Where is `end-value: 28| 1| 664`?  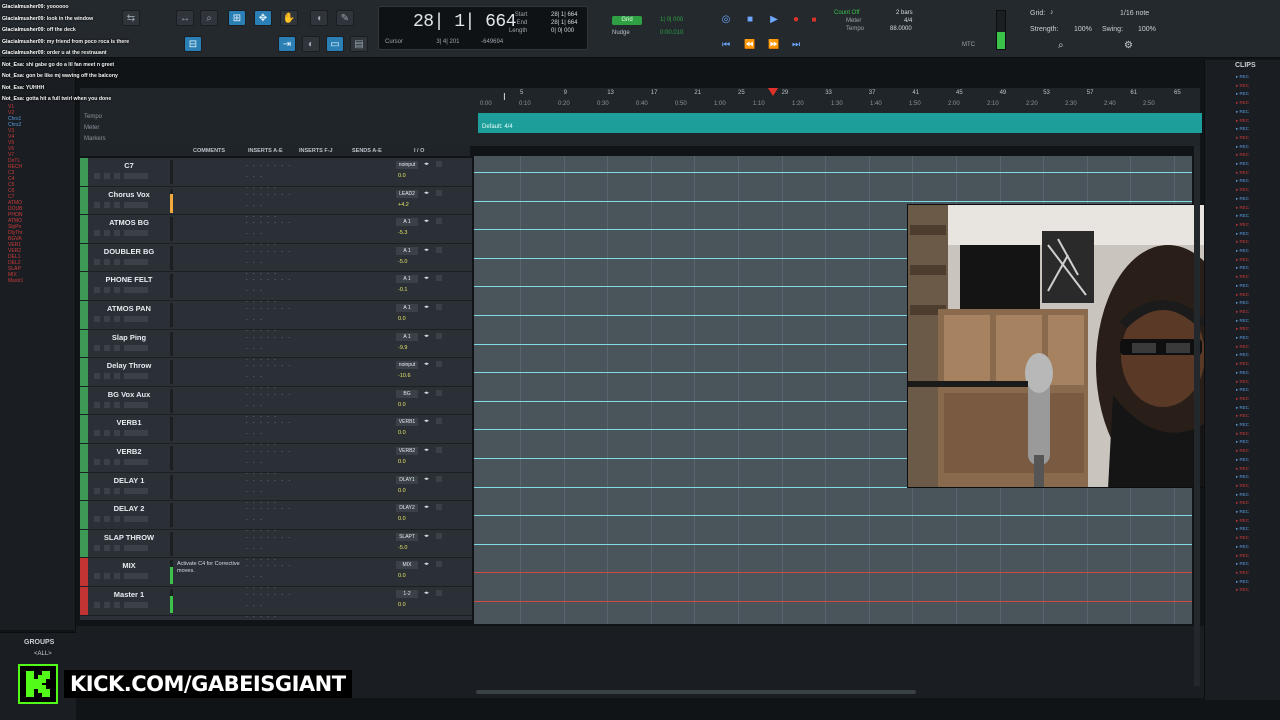 end-value: 28| 1| 664 is located at coordinates (564, 23).